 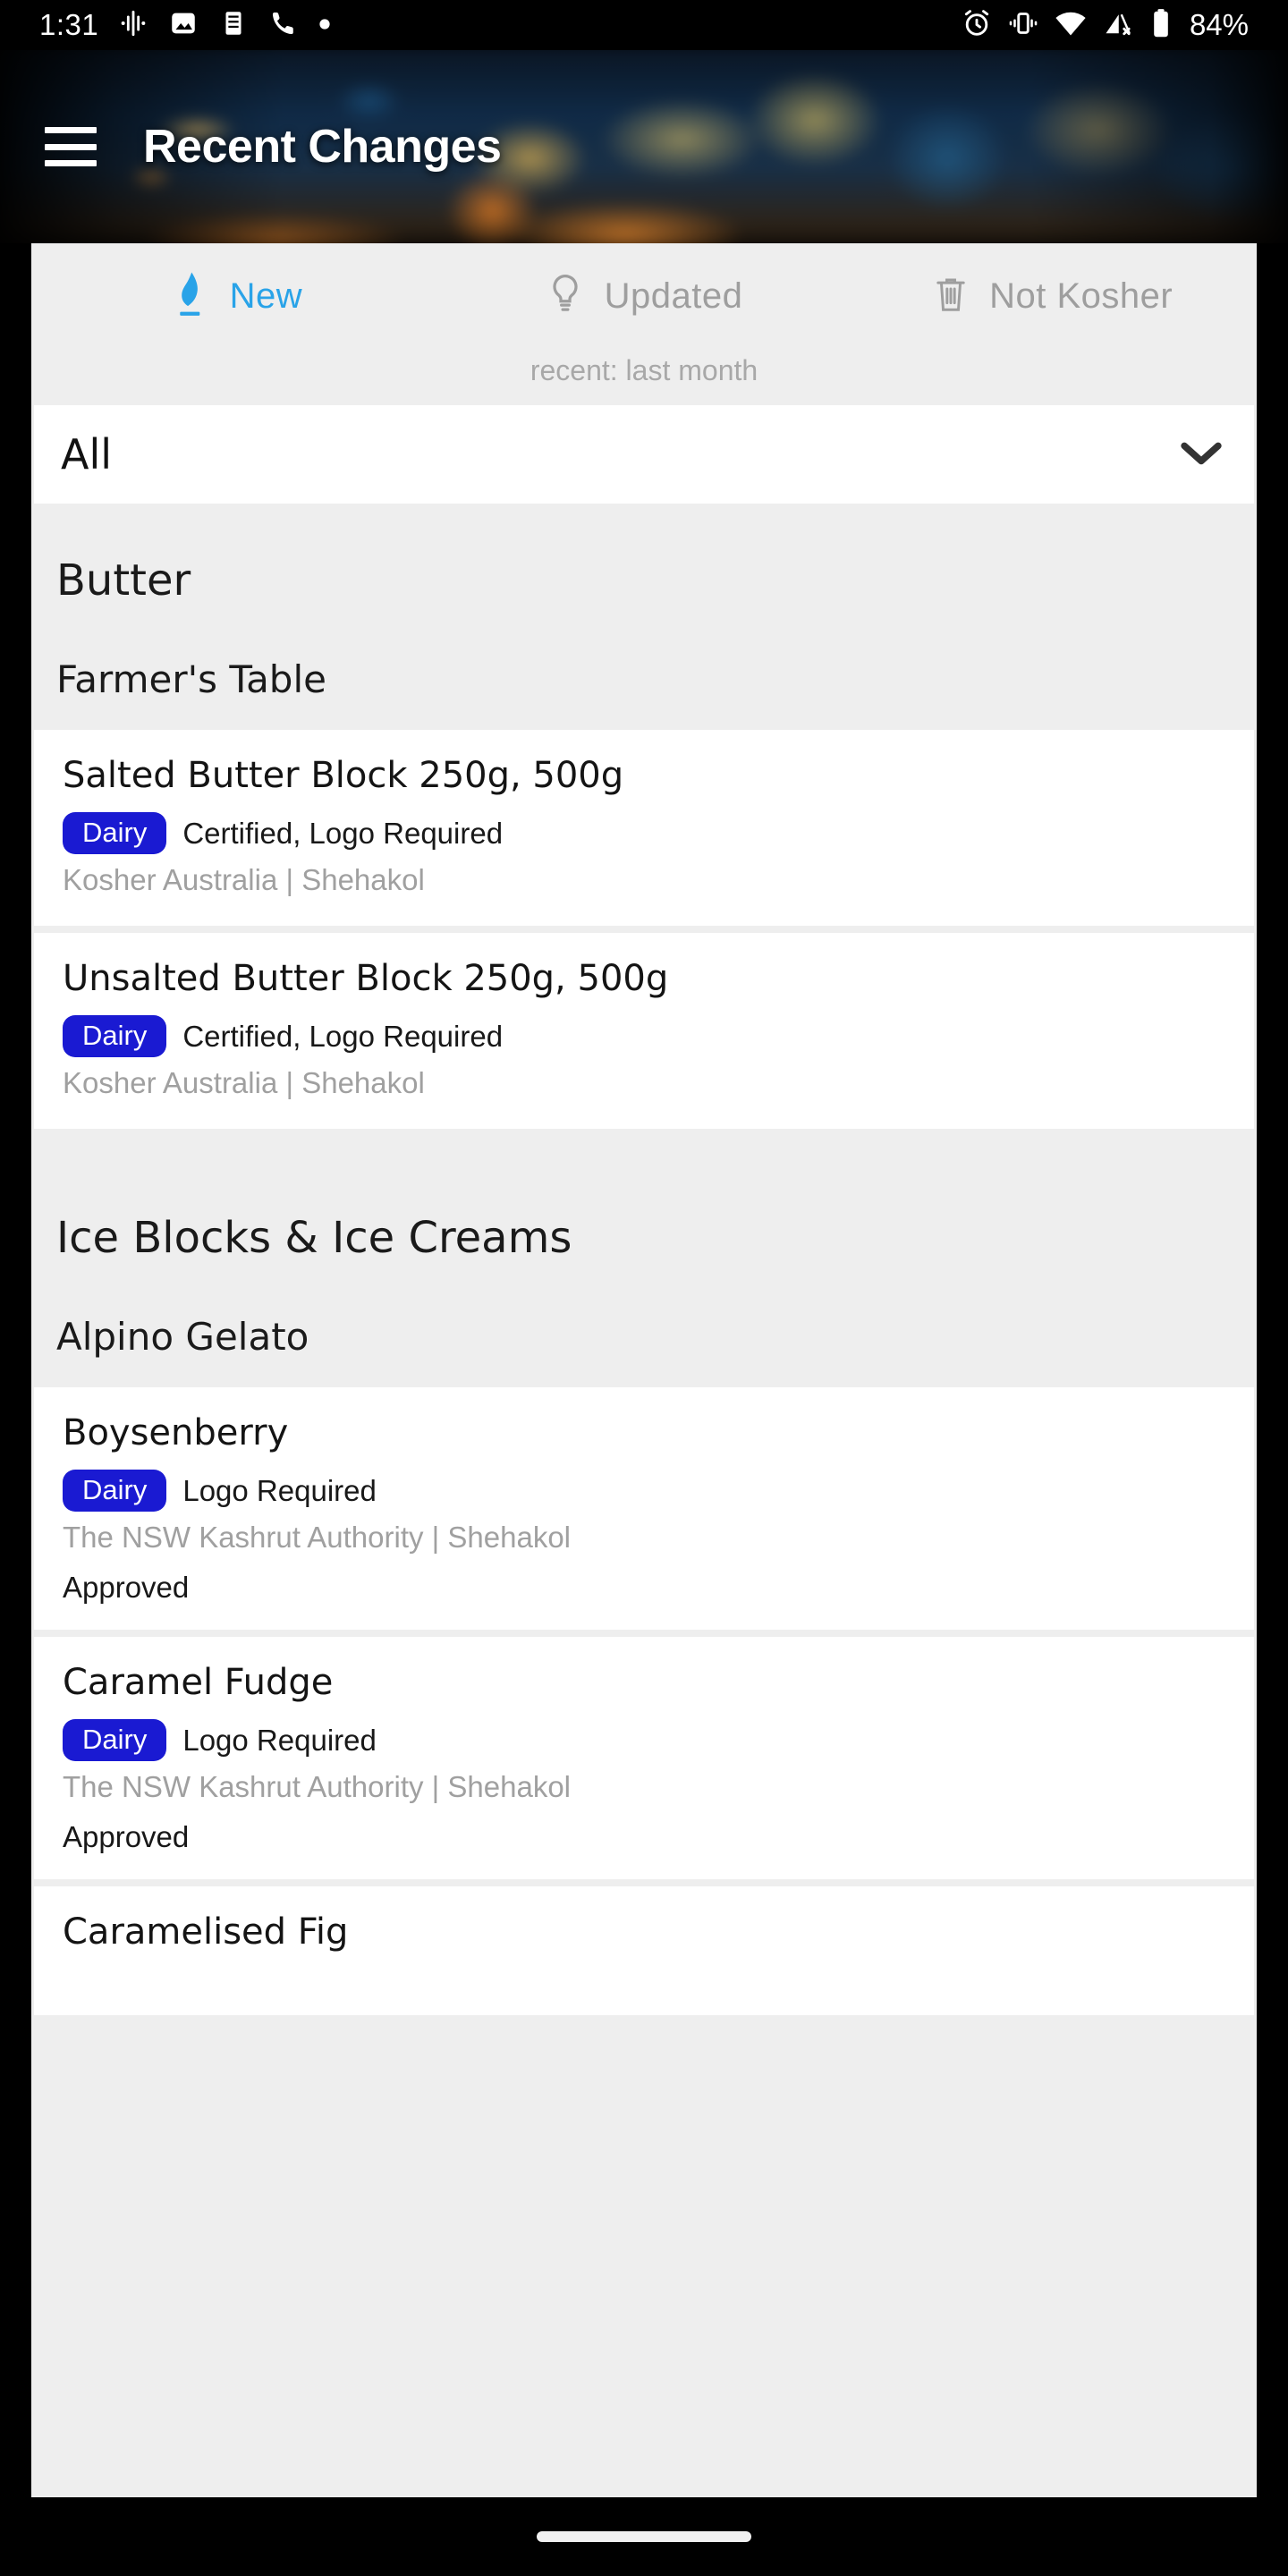 I want to click on tab-not-kosher: Not Kosher, so click(x=1052, y=296).